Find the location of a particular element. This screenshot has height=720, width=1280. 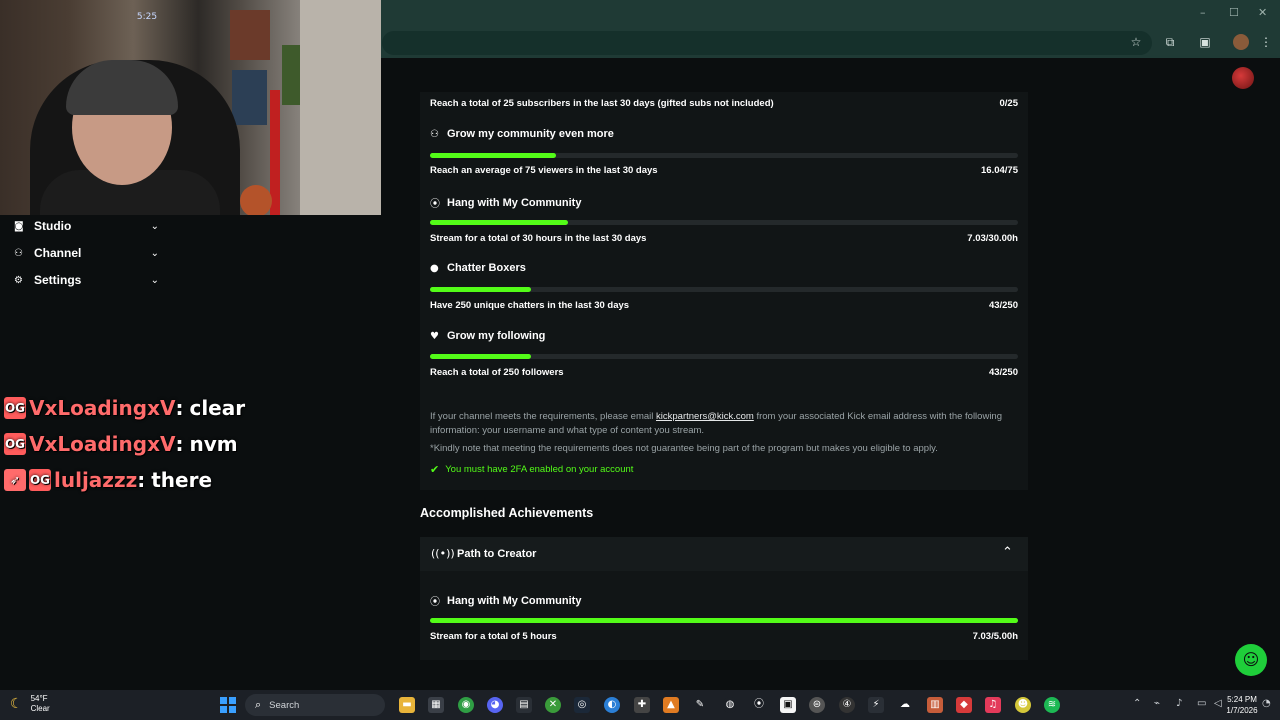

display-icon: ▭ is located at coordinates (1201, 703).